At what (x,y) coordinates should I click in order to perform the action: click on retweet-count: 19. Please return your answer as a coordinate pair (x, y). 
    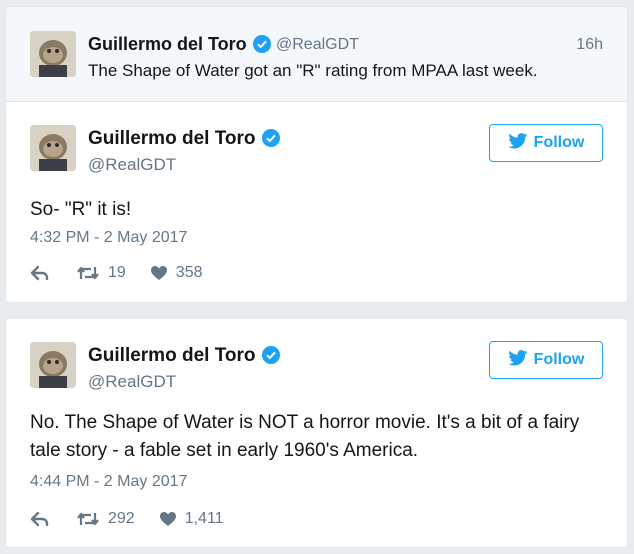
    Looking at the image, I should click on (117, 272).